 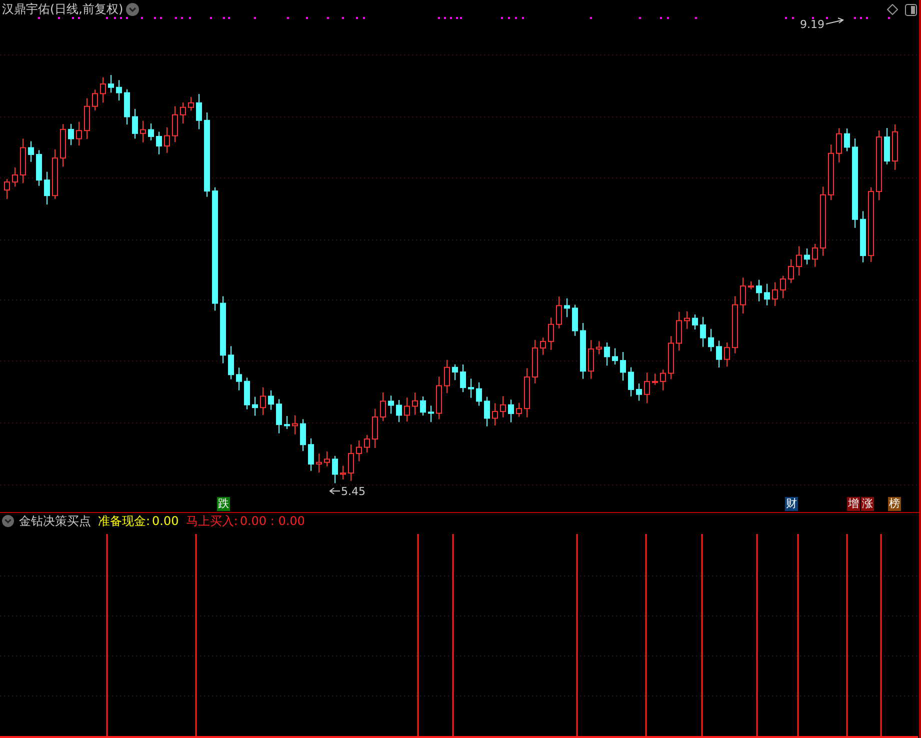 What do you see at coordinates (791, 504) in the screenshot?
I see `event-marker: 财` at bounding box center [791, 504].